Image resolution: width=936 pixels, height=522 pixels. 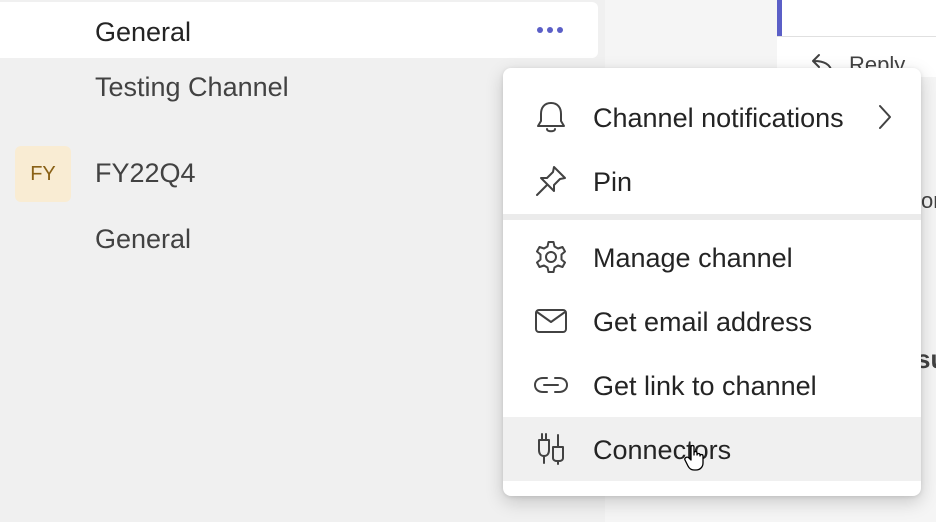 I want to click on message-card, so click(x=856, y=18).